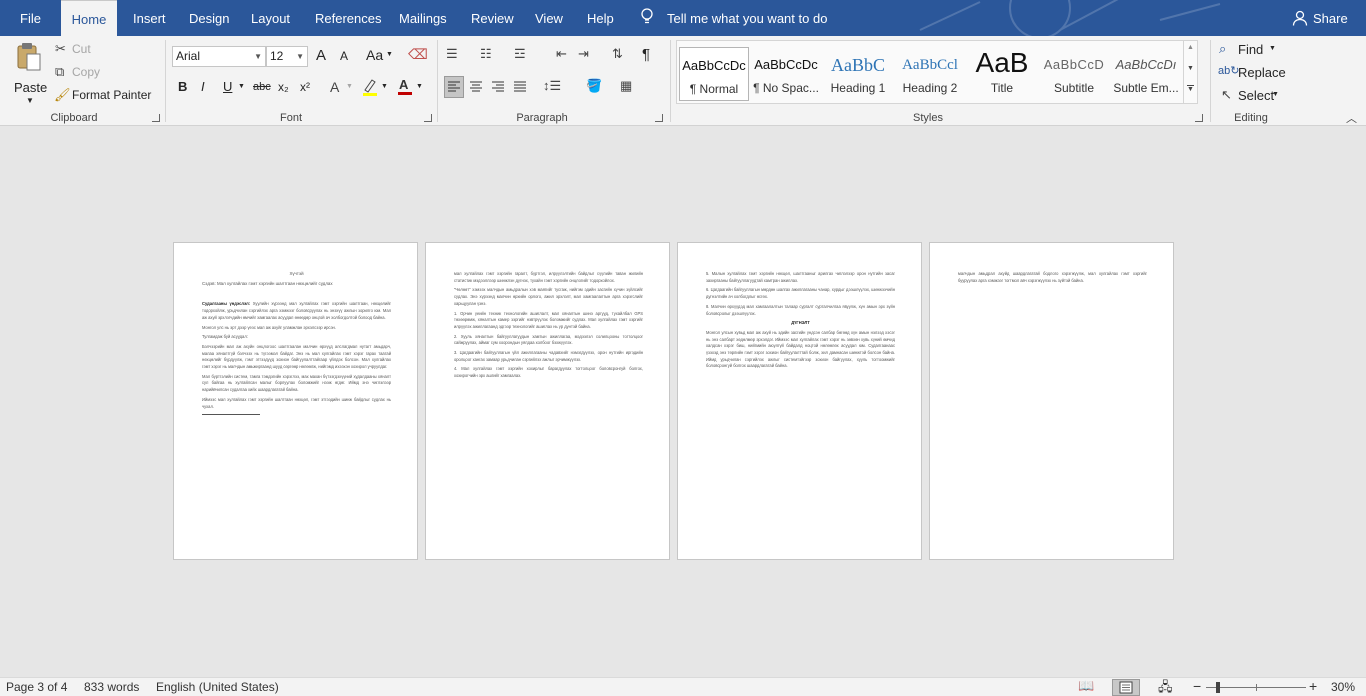  What do you see at coordinates (1351, 118) in the screenshot?
I see `collapse-ribbon-icon: ︿` at bounding box center [1351, 118].